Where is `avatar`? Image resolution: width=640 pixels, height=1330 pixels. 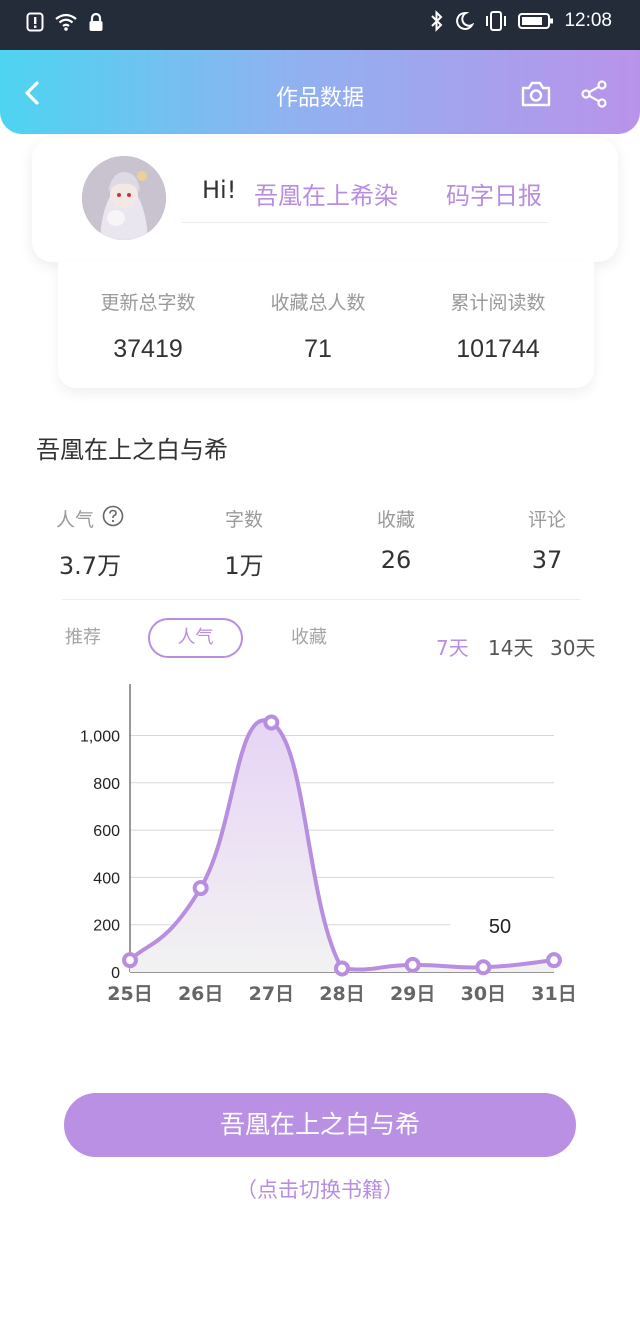
avatar is located at coordinates (124, 198).